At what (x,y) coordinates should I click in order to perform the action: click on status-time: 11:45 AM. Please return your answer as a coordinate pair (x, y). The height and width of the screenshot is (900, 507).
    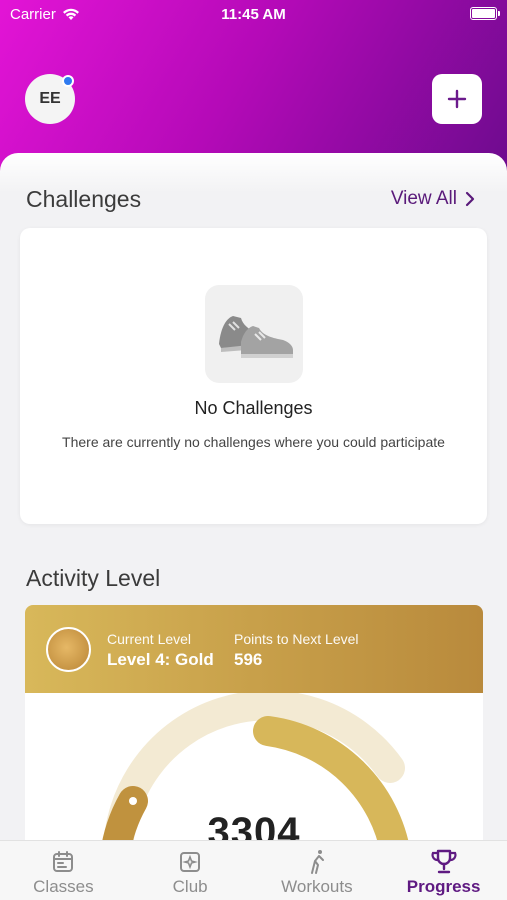
    Looking at the image, I should click on (253, 14).